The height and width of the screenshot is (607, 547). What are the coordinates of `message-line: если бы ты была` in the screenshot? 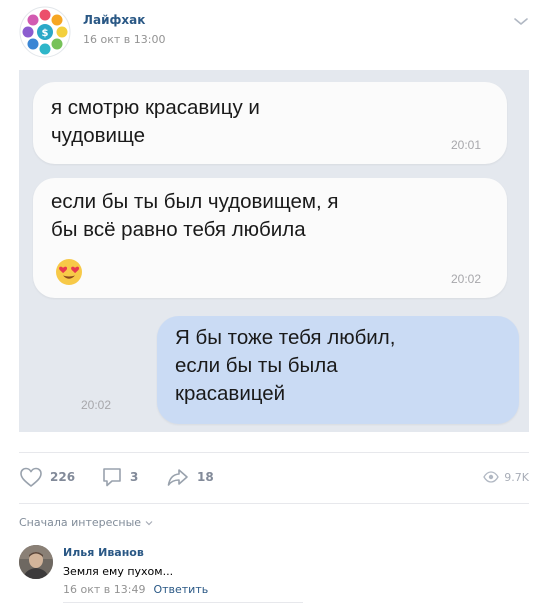 It's located at (256, 365).